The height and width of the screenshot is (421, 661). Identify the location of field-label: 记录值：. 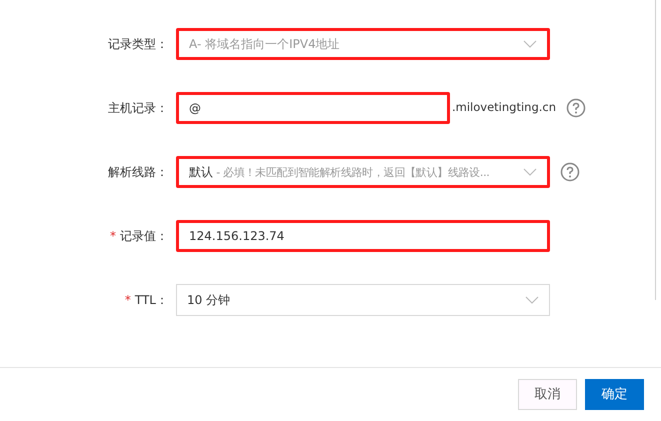
(144, 236).